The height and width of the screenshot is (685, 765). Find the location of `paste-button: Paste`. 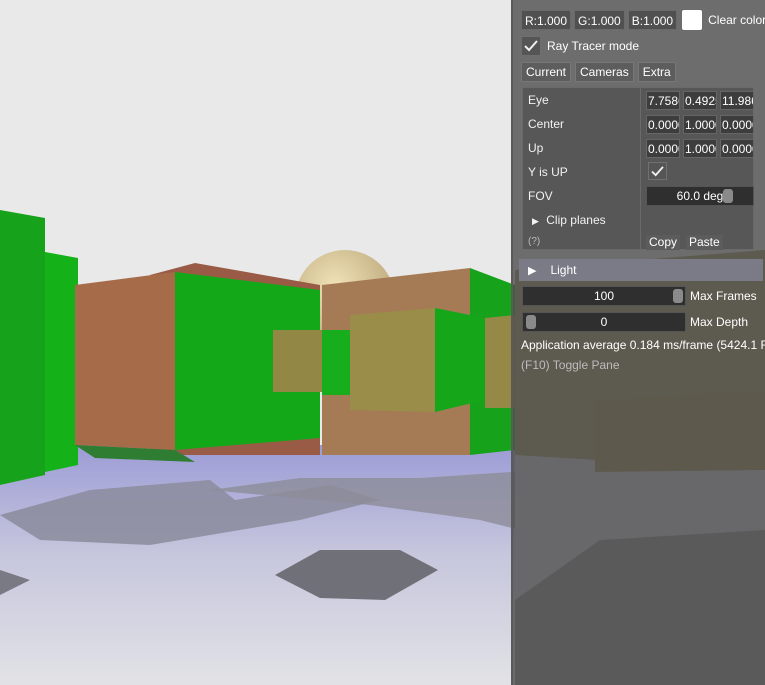

paste-button: Paste is located at coordinates (704, 242).